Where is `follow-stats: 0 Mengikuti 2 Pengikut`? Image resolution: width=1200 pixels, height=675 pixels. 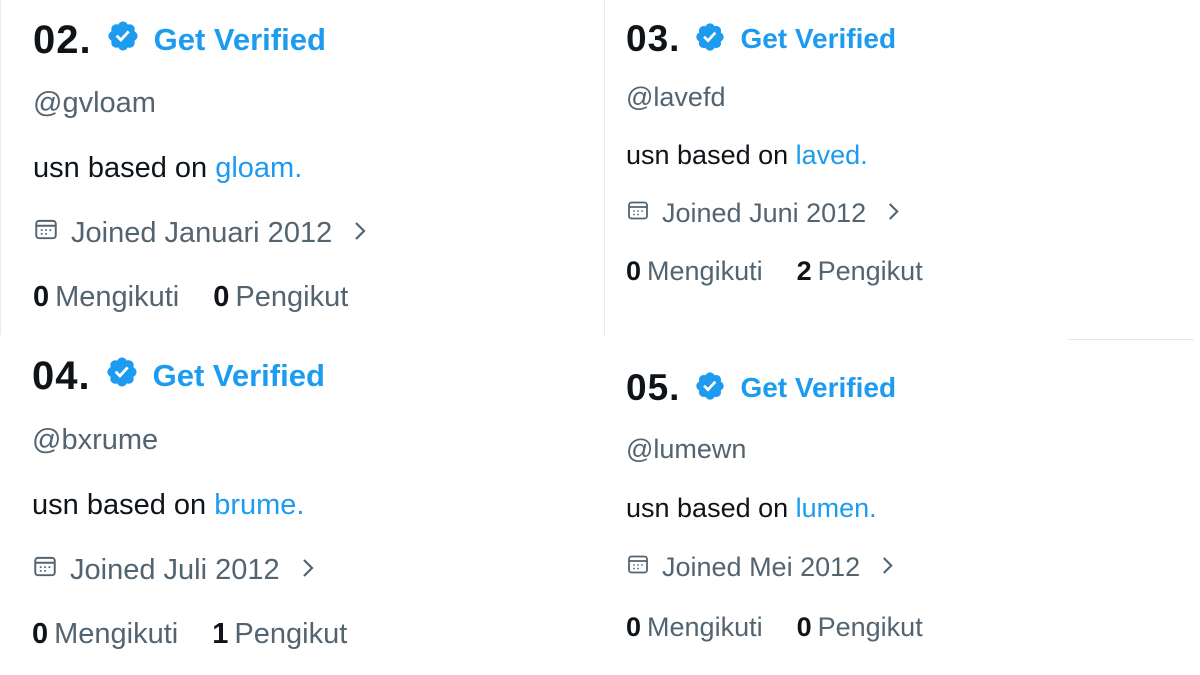
follow-stats: 0 Mengikuti 2 Pengikut is located at coordinates (791, 271).